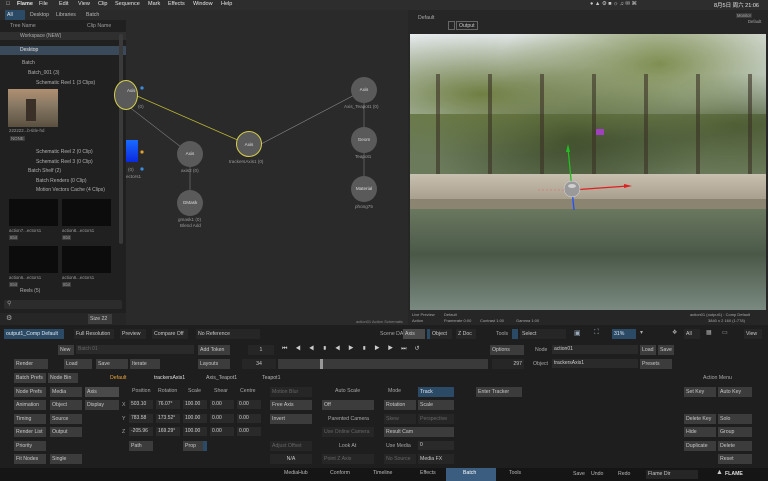 Image resolution: width=768 pixels, height=481 pixels. Describe the element at coordinates (515, 334) in the screenshot. I see `tools-swatch` at that location.